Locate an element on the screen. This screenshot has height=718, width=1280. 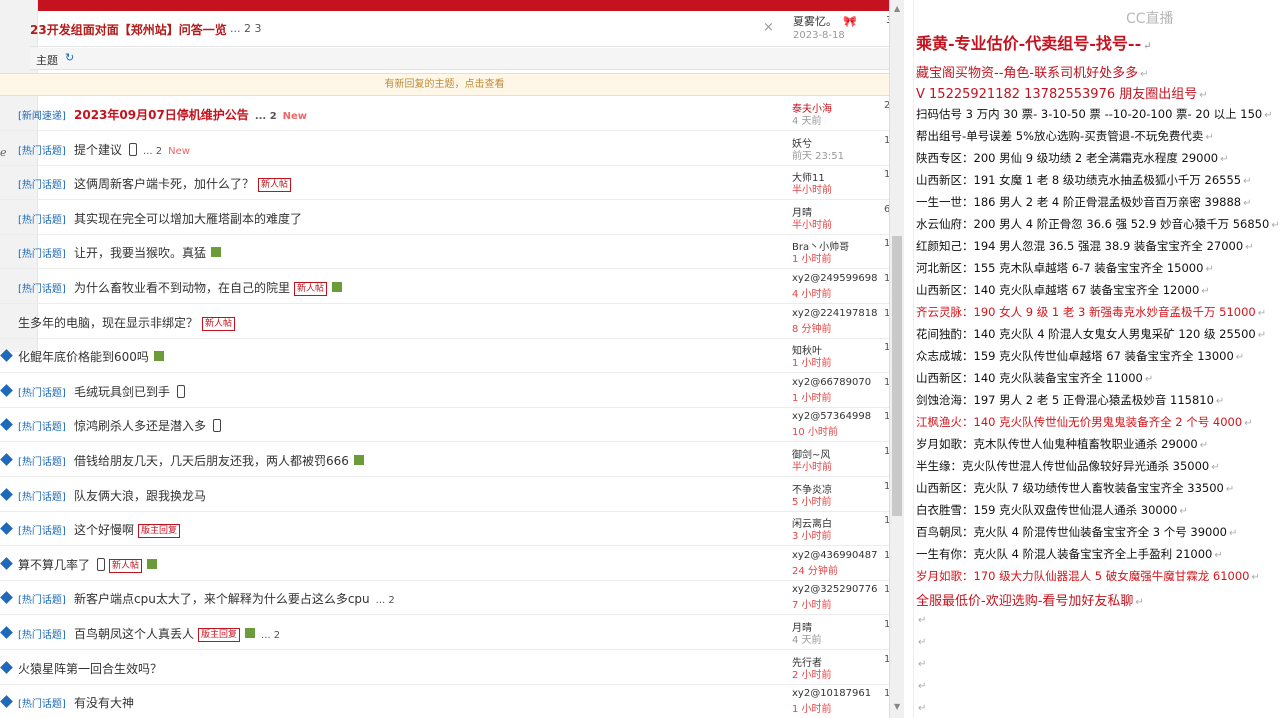
table-row: [热门话题] 其实现在完全可以增加大雁塔副本的难度了 月晴 半小时前 6 is located at coordinates (444, 218).